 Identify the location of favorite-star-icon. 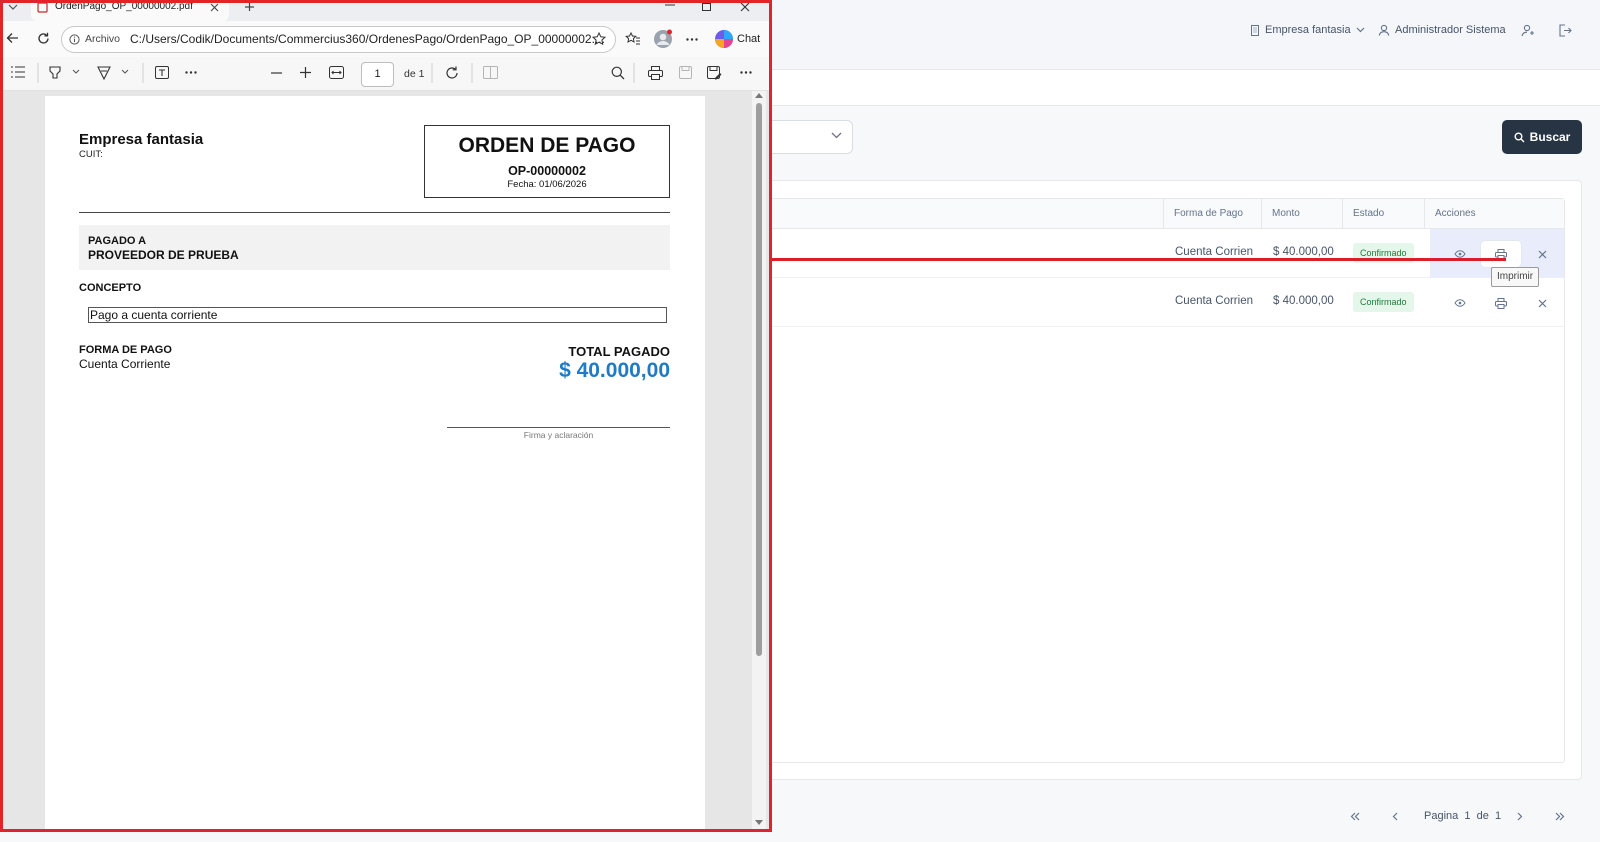
(599, 39).